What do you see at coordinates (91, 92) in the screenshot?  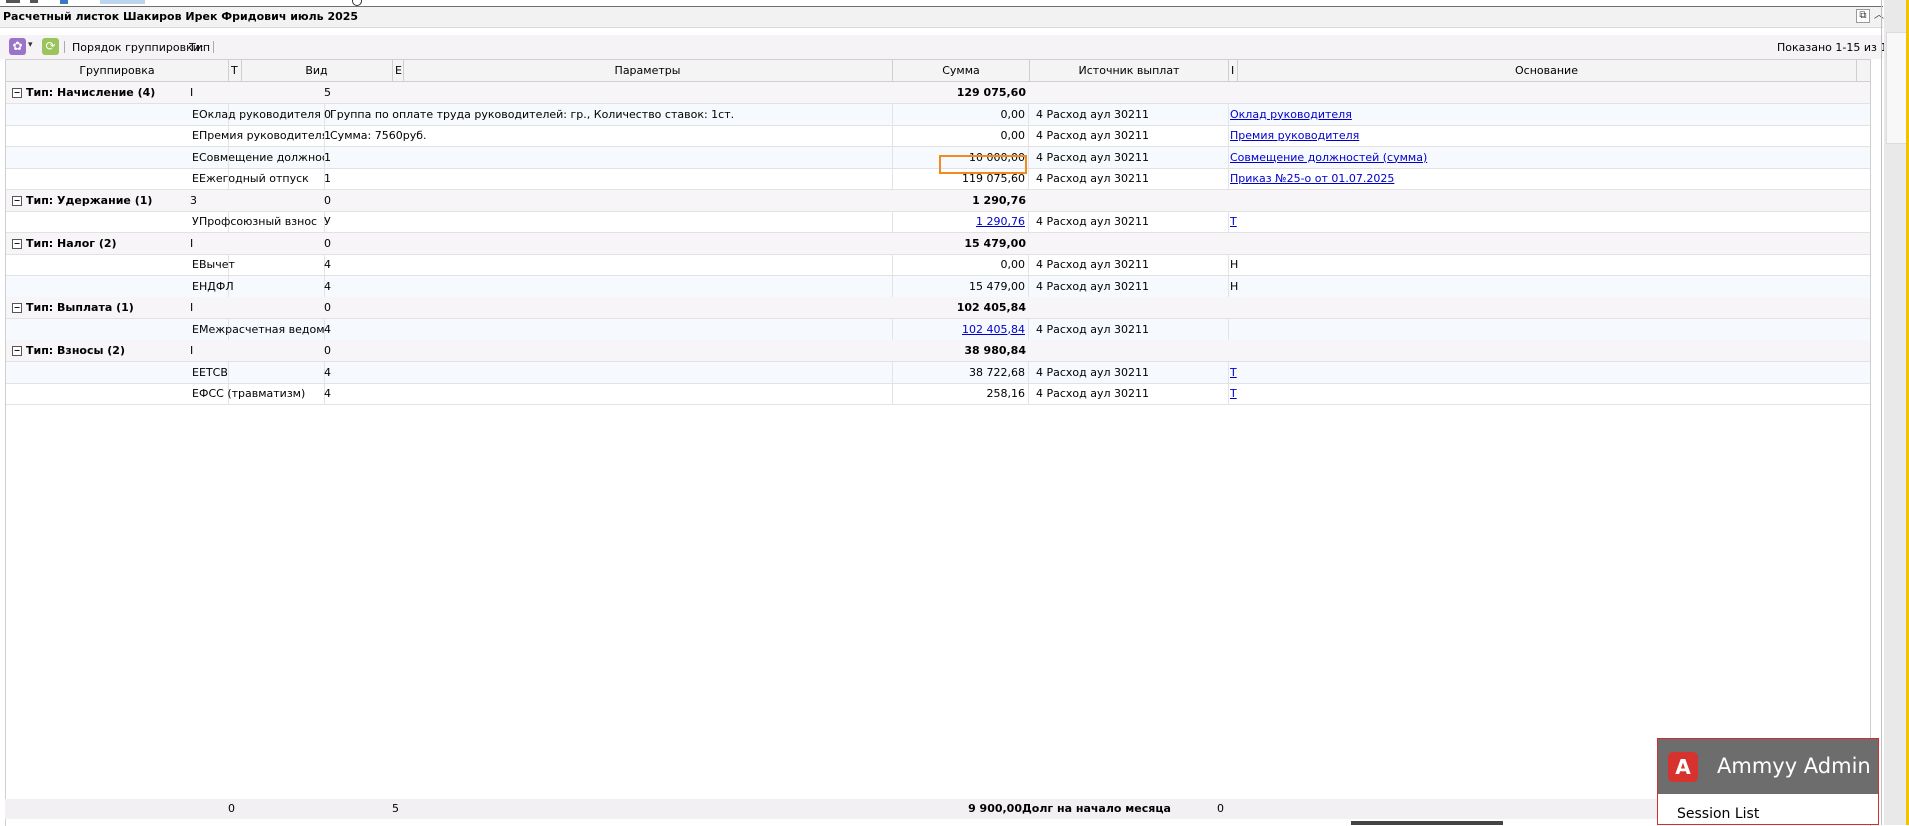 I see `group-label: Тип: Начисление (4)` at bounding box center [91, 92].